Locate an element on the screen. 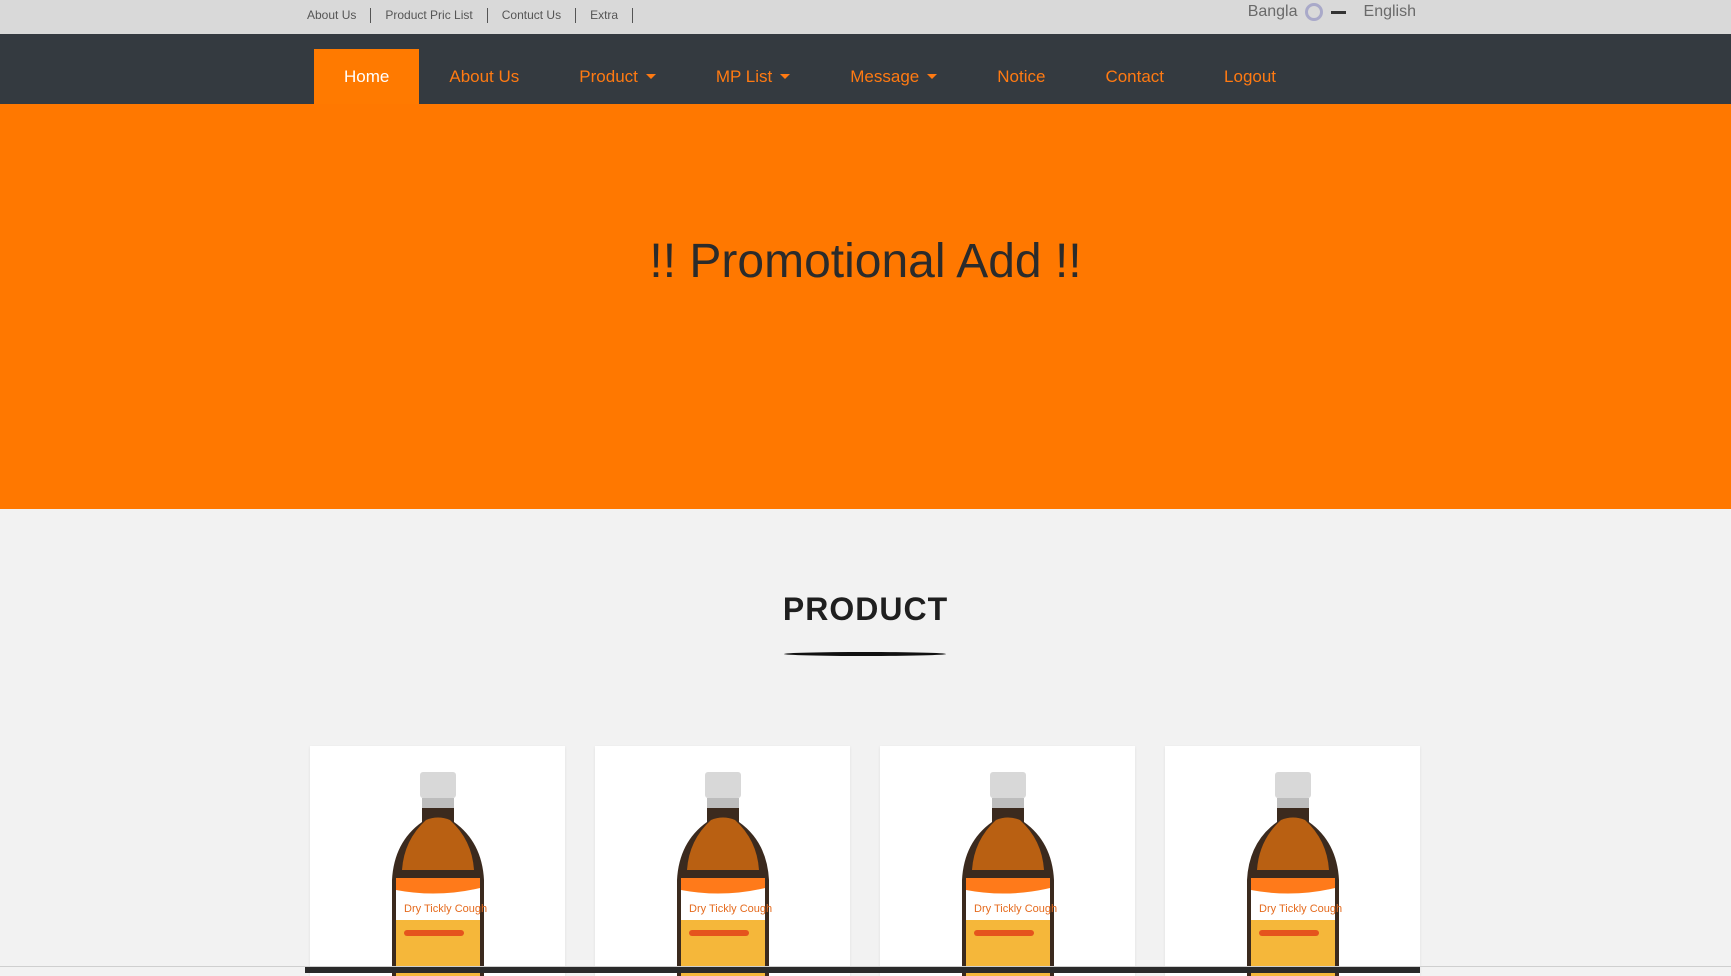  nav-item-mp-list: MP List is located at coordinates (753, 76).